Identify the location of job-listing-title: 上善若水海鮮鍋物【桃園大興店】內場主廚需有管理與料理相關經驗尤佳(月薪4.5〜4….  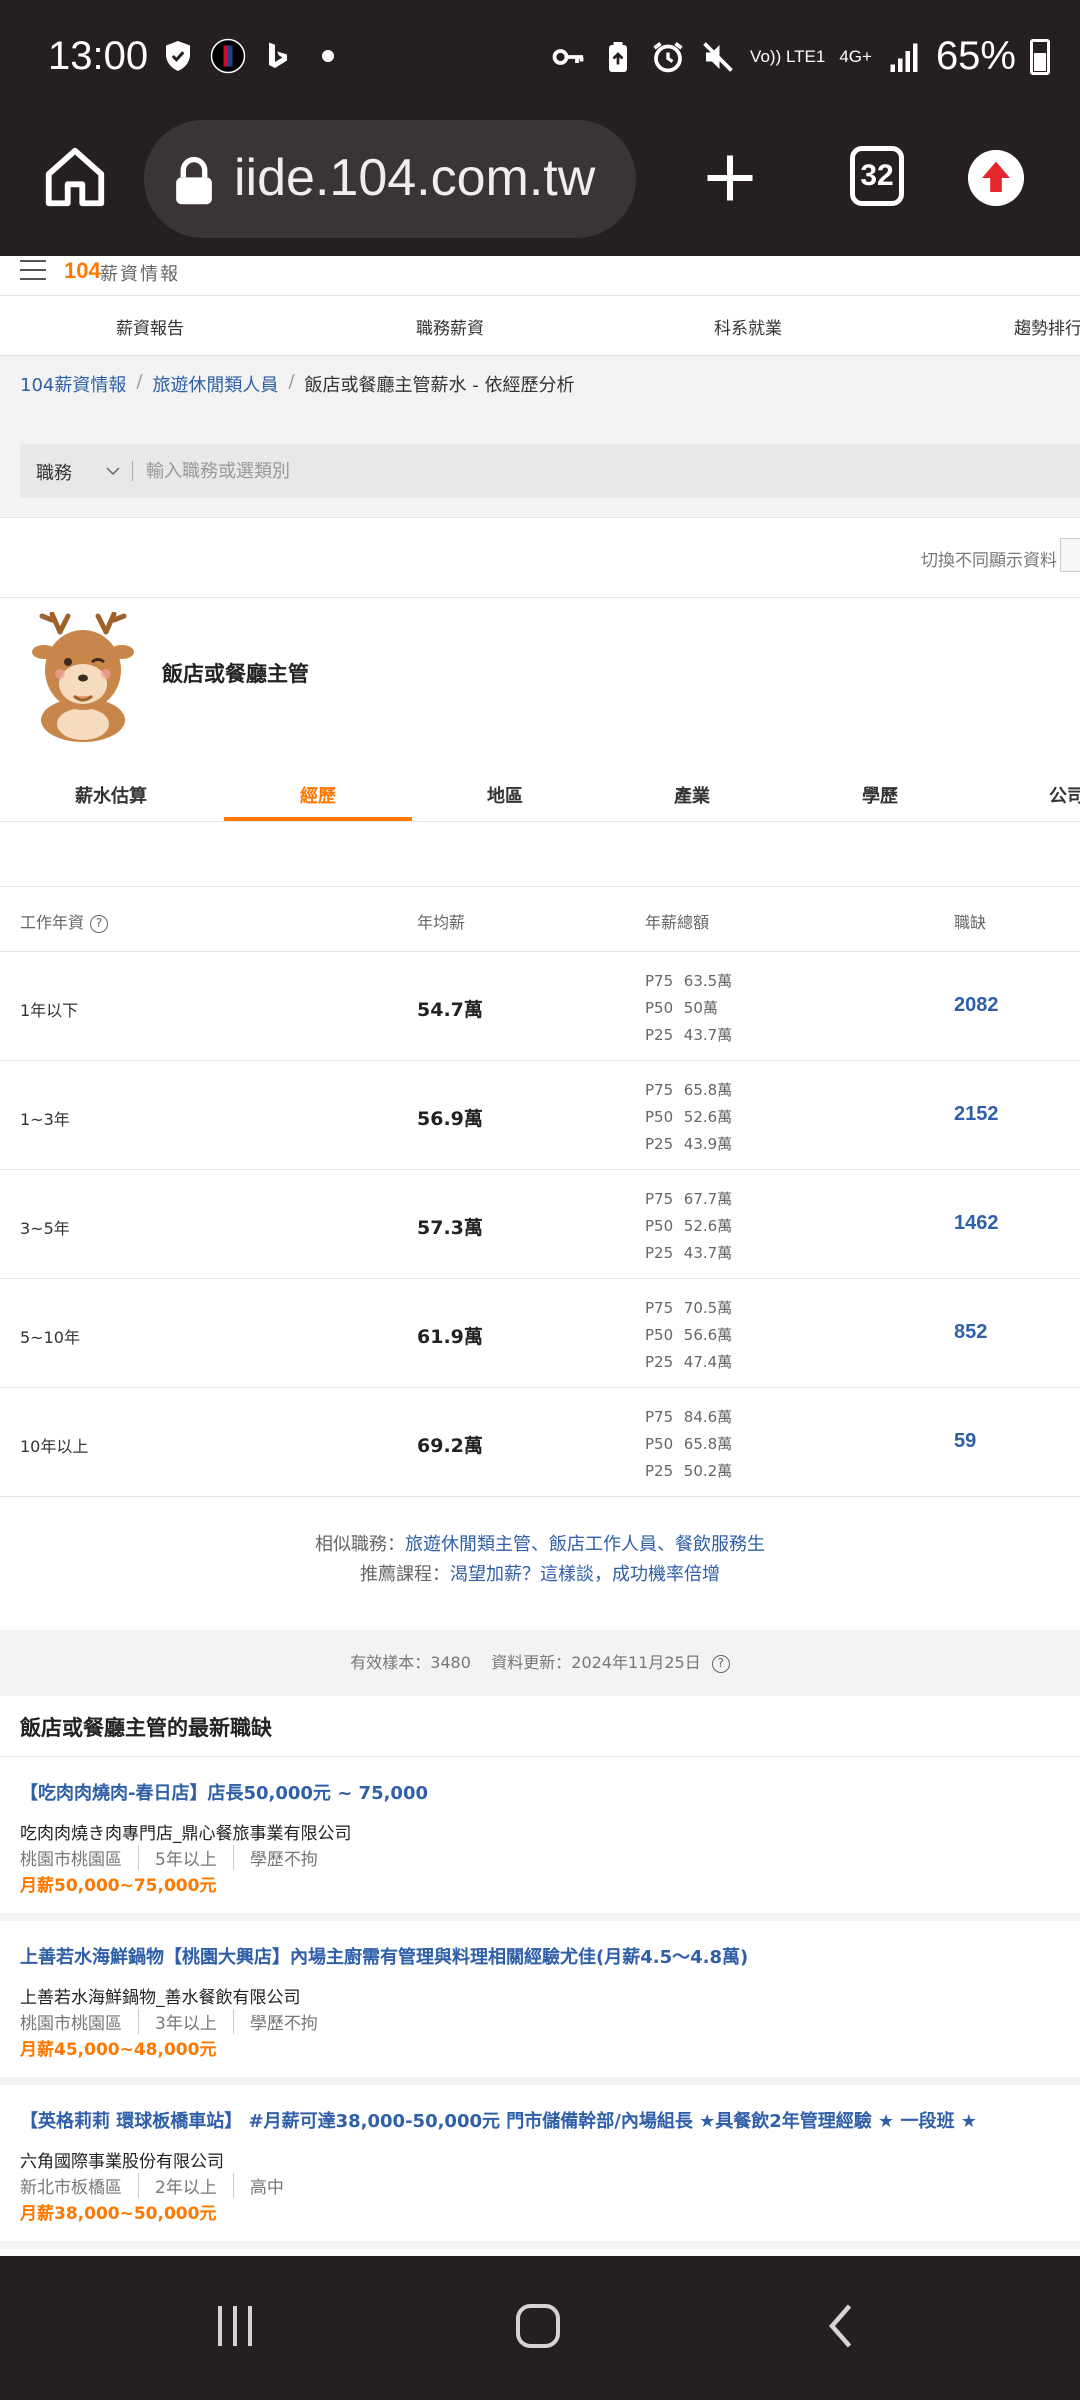
(384, 1956).